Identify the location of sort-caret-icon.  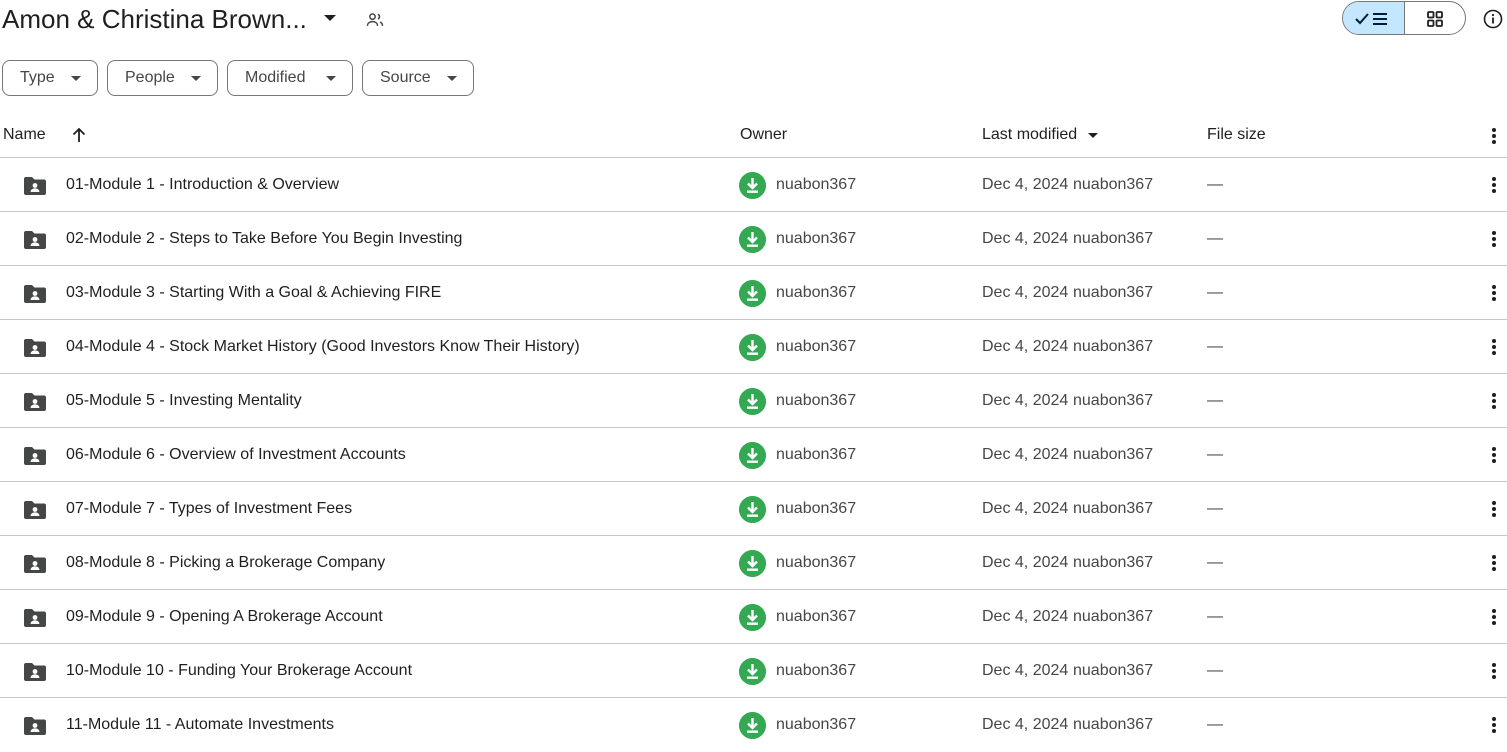
(1093, 135).